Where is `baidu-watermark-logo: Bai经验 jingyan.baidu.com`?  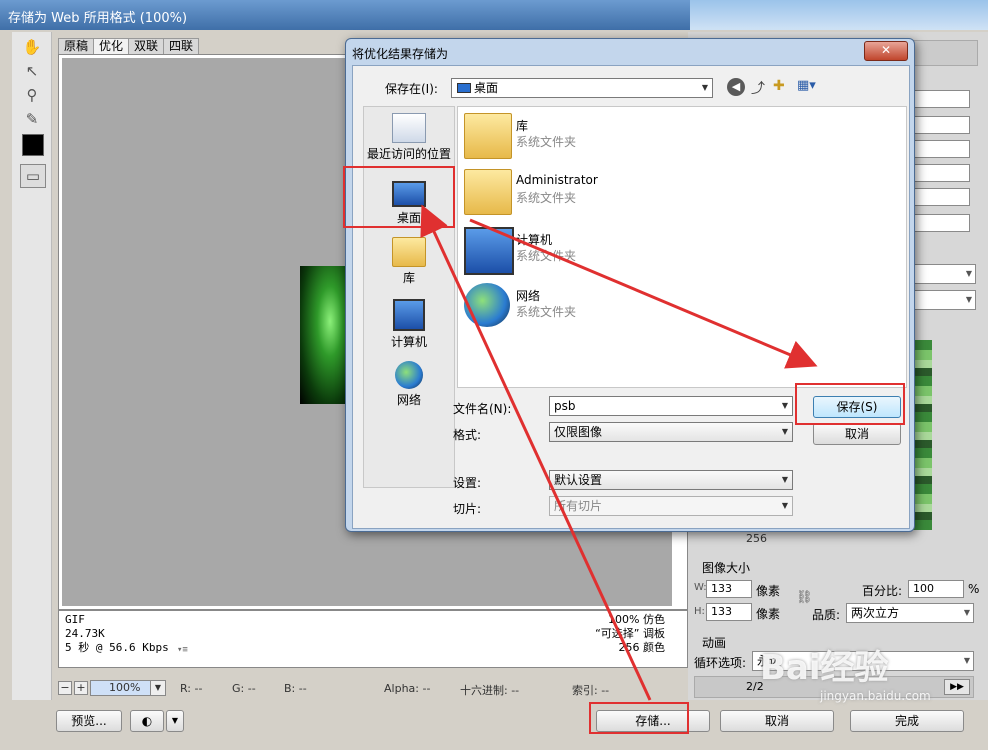 baidu-watermark-logo: Bai经验 jingyan.baidu.com is located at coordinates (874, 685).